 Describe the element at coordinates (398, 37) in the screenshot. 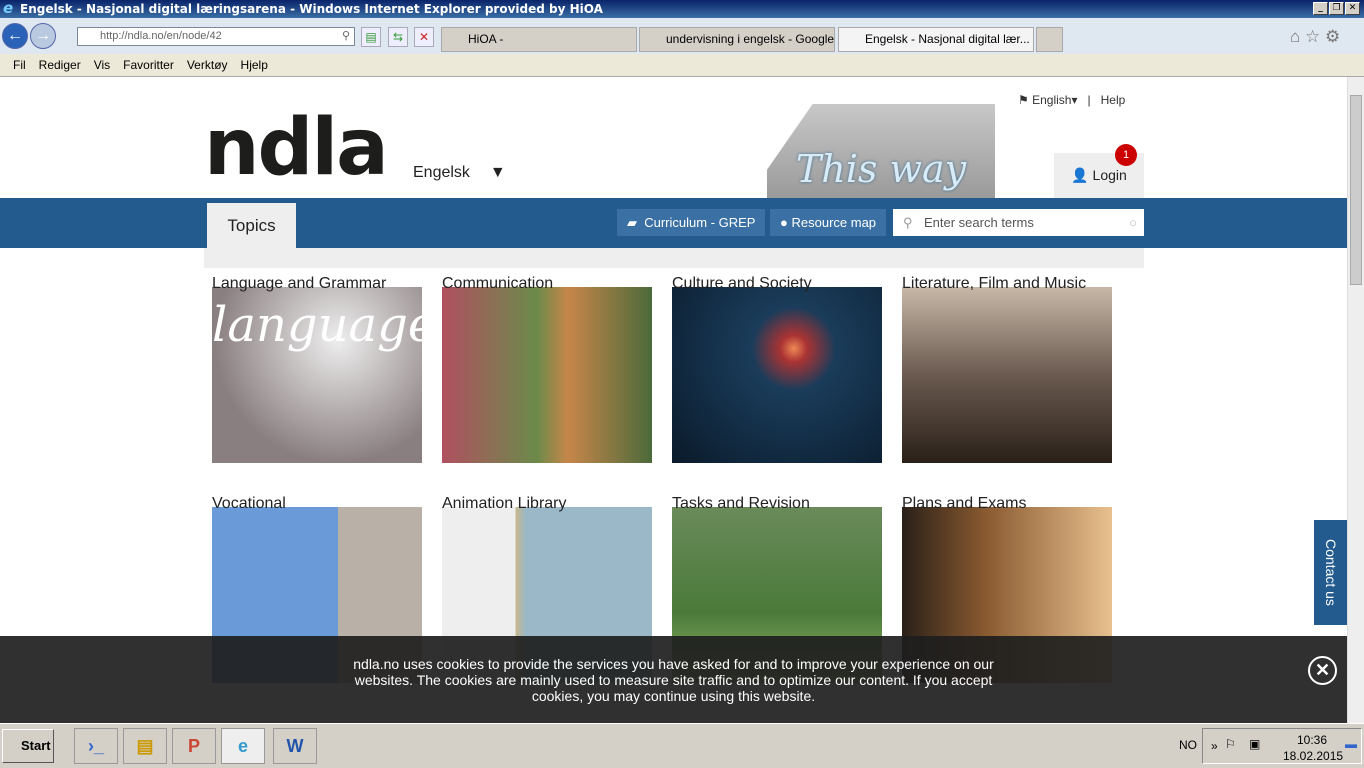

I see `refresh-icon: ⇆` at that location.